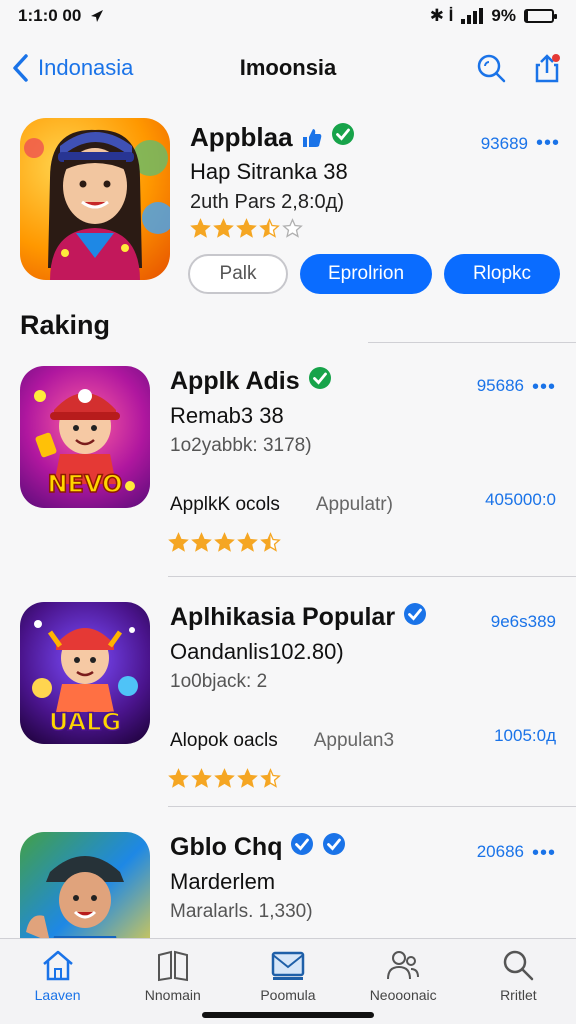 This screenshot has width=576, height=1024. I want to click on featured-buttons: Palk Eprolrion Rlopkc, so click(374, 274).